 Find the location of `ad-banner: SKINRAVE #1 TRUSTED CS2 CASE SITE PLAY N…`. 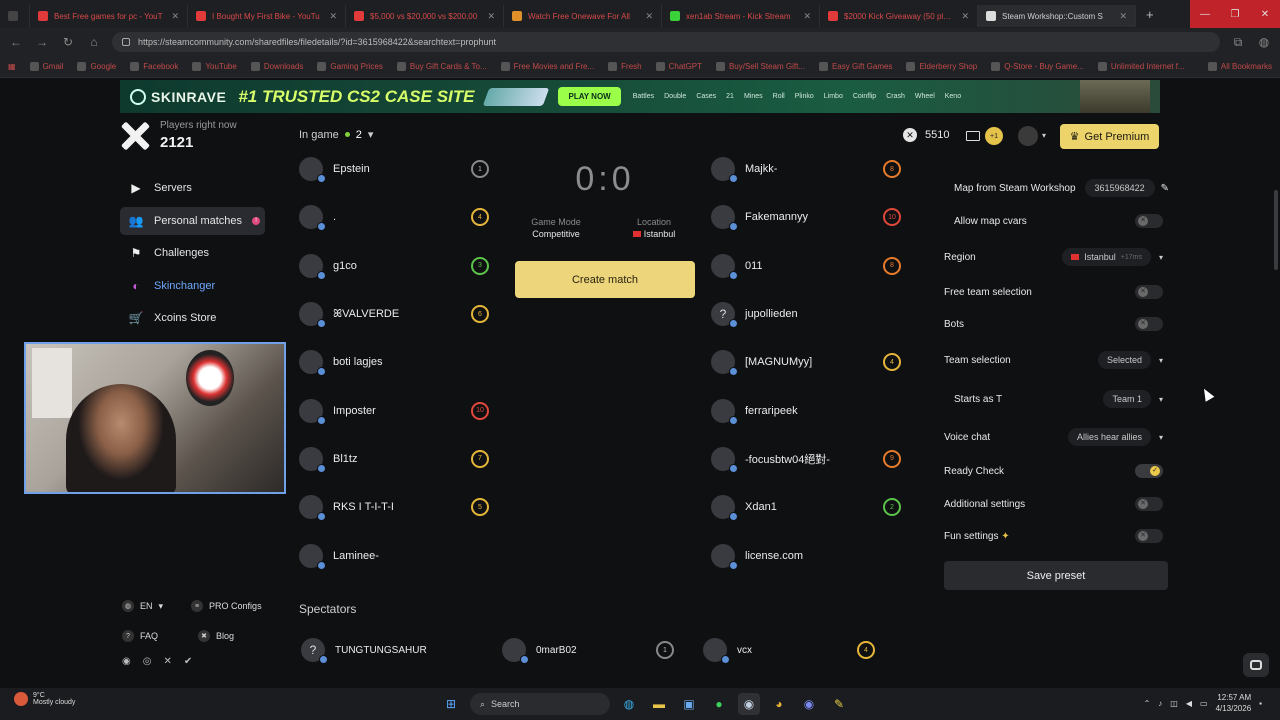

ad-banner: SKINRAVE #1 TRUSTED CS2 CASE SITE PLAY N… is located at coordinates (640, 96).